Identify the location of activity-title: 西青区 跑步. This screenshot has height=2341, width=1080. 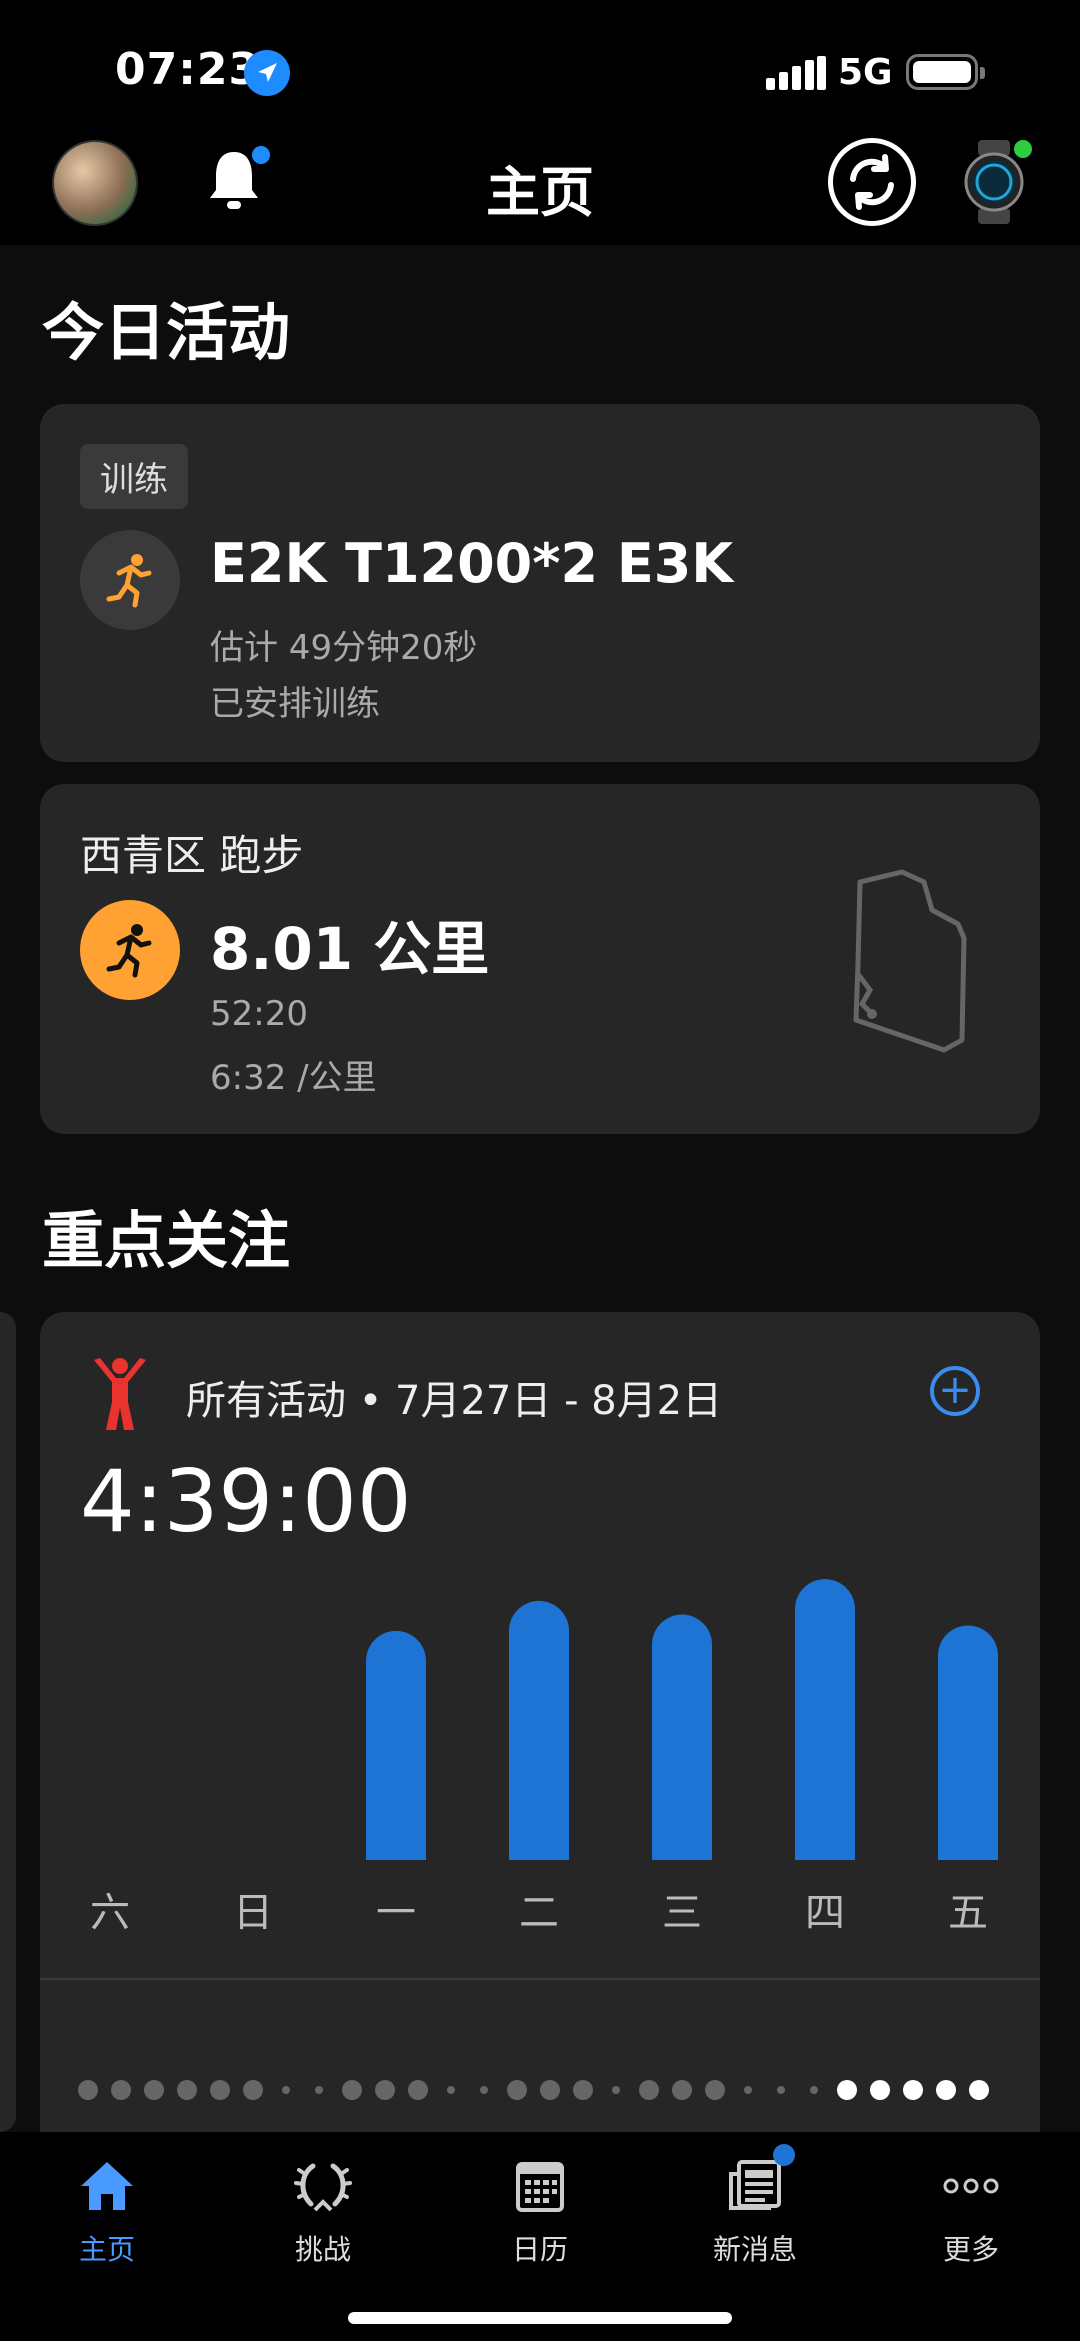
(192, 855).